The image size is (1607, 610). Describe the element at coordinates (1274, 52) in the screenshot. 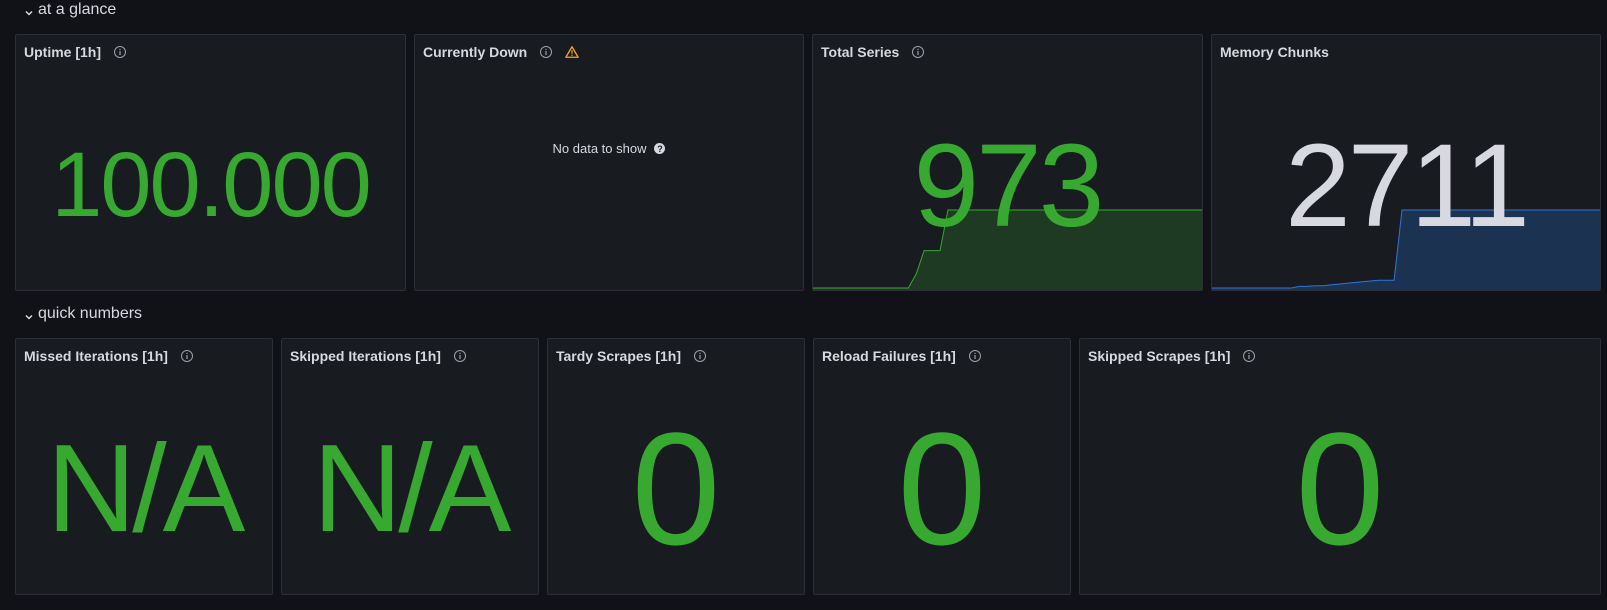

I see `panel-title: Memory Chunks` at that location.